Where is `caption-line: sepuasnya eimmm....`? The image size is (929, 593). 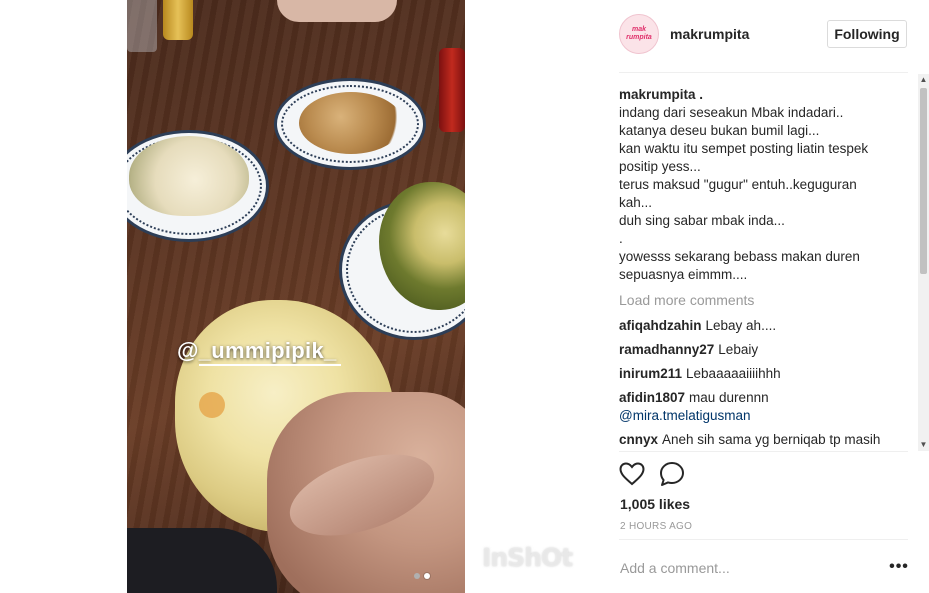 caption-line: sepuasnya eimmm.... is located at coordinates (683, 274).